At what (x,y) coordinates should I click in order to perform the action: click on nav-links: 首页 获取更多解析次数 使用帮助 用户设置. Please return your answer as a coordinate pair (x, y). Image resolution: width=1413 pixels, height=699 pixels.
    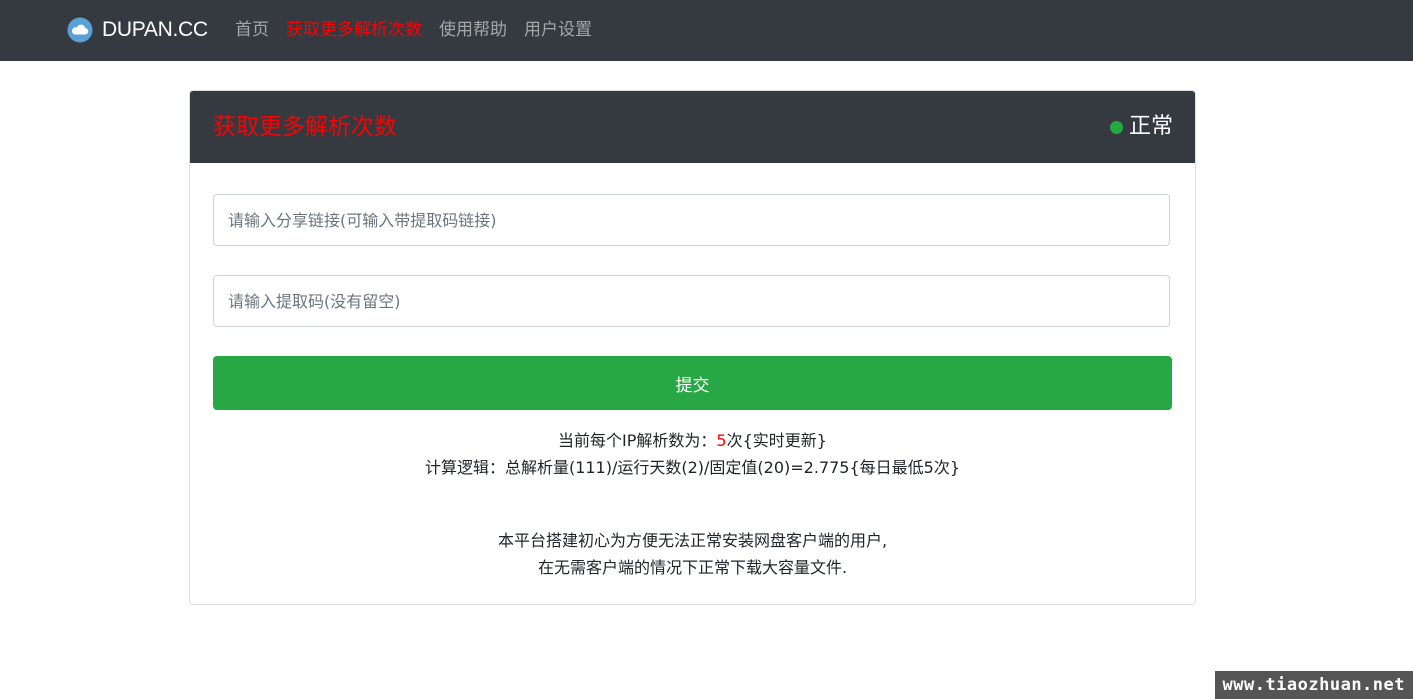
    Looking at the image, I should click on (422, 30).